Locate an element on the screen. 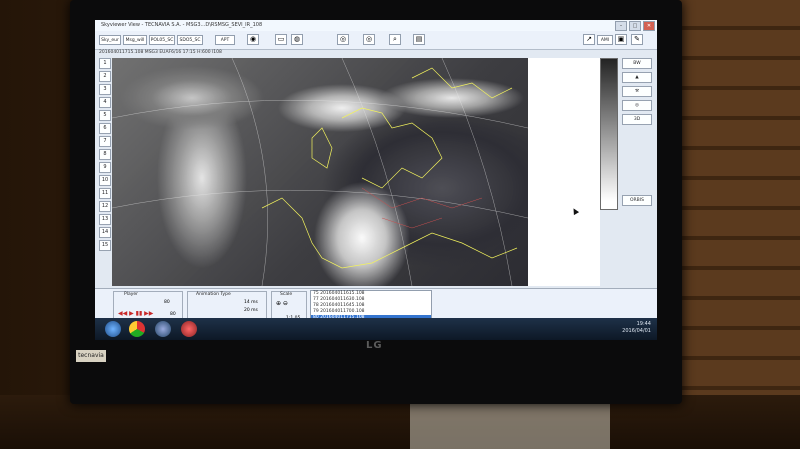  wrench-icon: ⚒ is located at coordinates (637, 91).